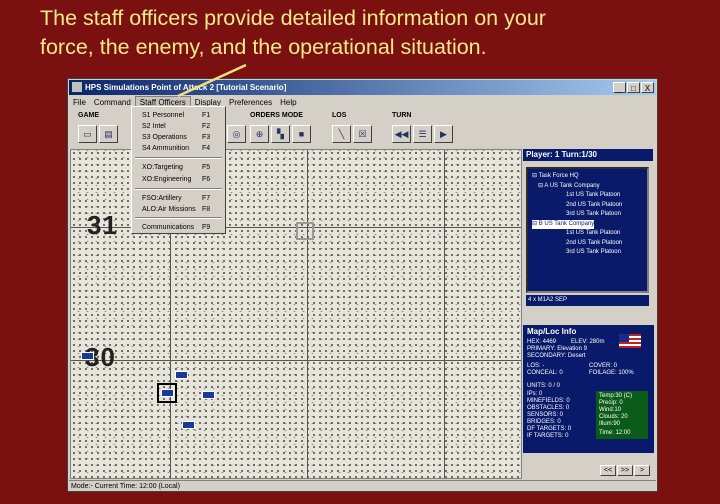 The height and width of the screenshot is (504, 720). I want to click on nav-buttons: << >> >, so click(624, 468).